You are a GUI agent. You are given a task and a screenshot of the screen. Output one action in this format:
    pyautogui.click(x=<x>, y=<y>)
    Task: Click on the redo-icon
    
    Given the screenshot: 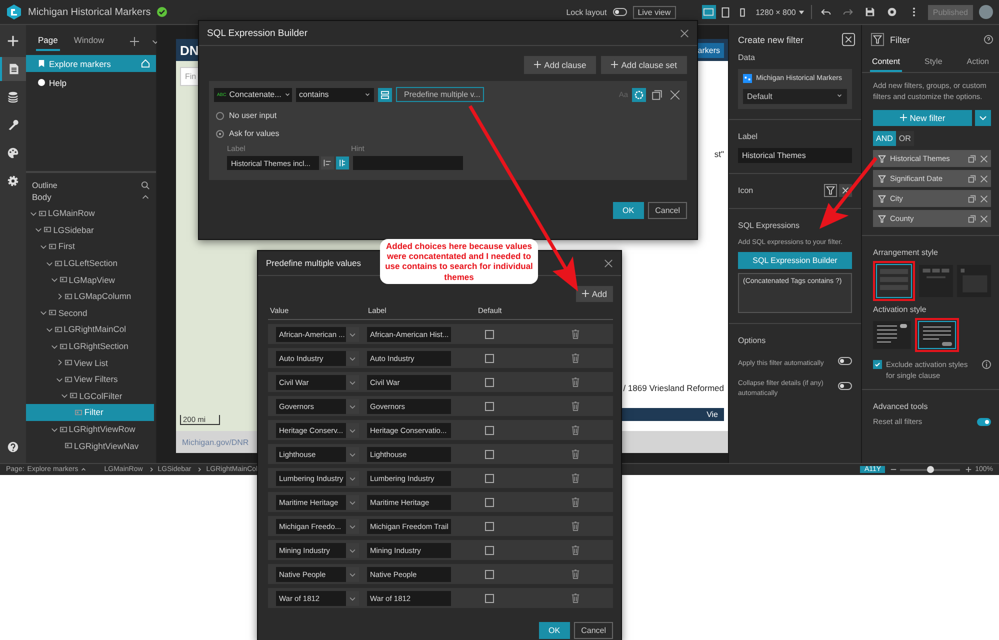 What is the action you would take?
    pyautogui.click(x=847, y=12)
    